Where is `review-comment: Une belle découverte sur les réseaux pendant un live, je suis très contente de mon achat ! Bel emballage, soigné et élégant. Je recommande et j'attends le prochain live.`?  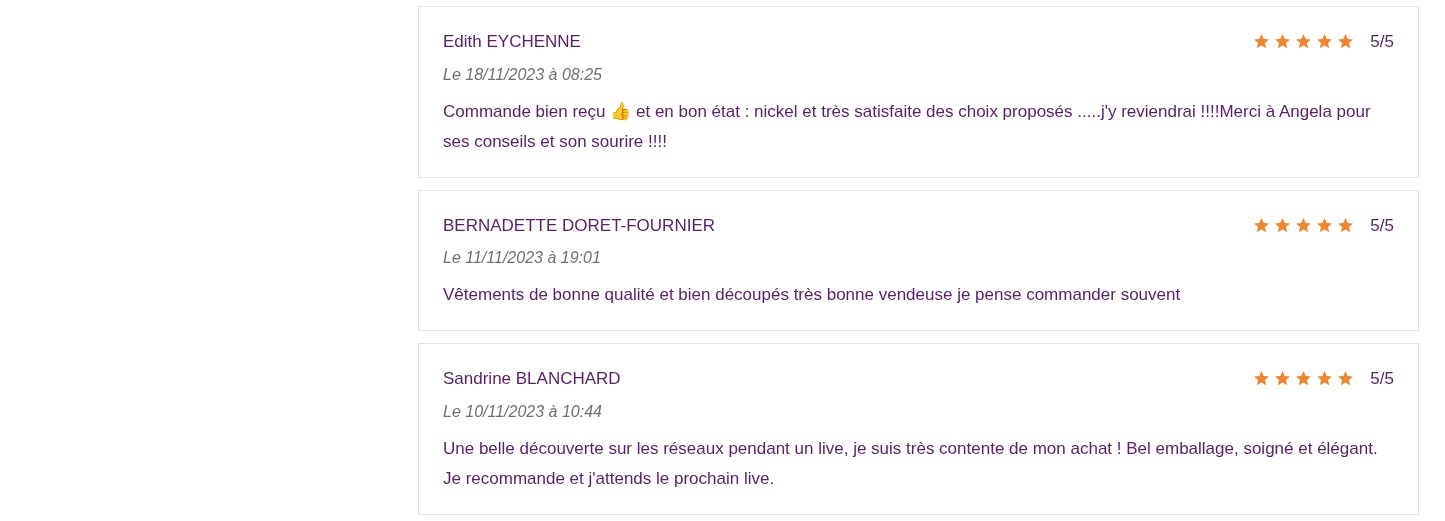 review-comment: Une belle découverte sur les réseaux pendant un live, je suis très contente de mon achat ! Bel emballage, soigné et élégant. Je recommande et j'attends le prochain live. is located at coordinates (911, 463).